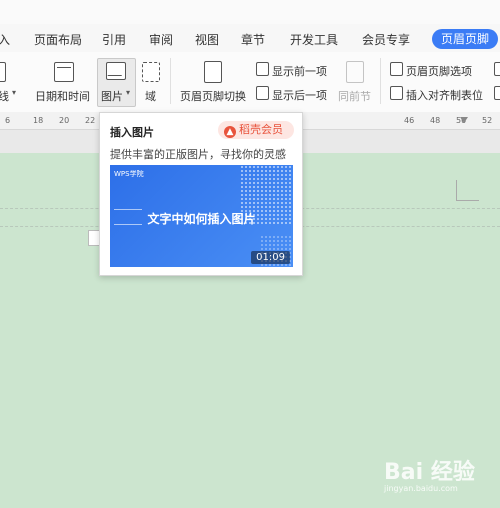 The height and width of the screenshot is (508, 500). What do you see at coordinates (132, 132) in the screenshot?
I see `tooltip-title: 插入图片` at bounding box center [132, 132].